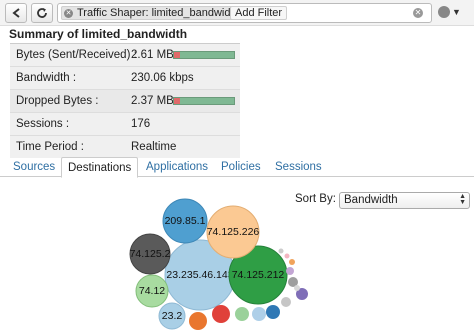 The image size is (474, 335). What do you see at coordinates (162, 78) in the screenshot?
I see `summary-value: 230.06 kbps` at bounding box center [162, 78].